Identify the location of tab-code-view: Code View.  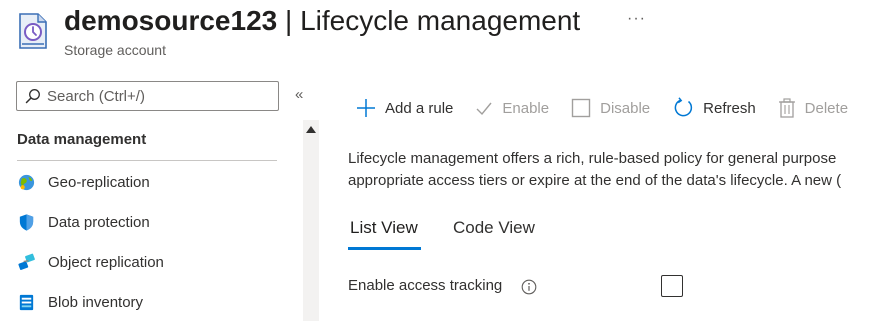
(494, 228).